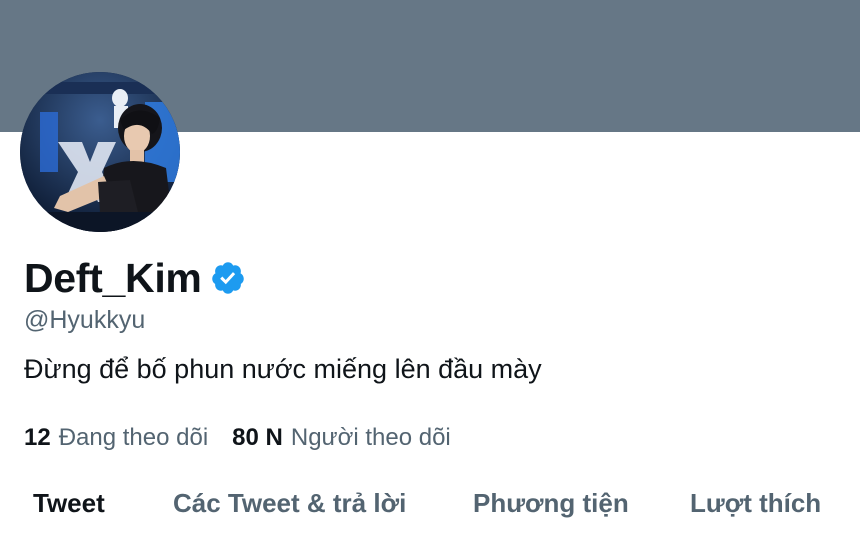 This screenshot has height=546, width=860. I want to click on verified-badge-icon, so click(228, 278).